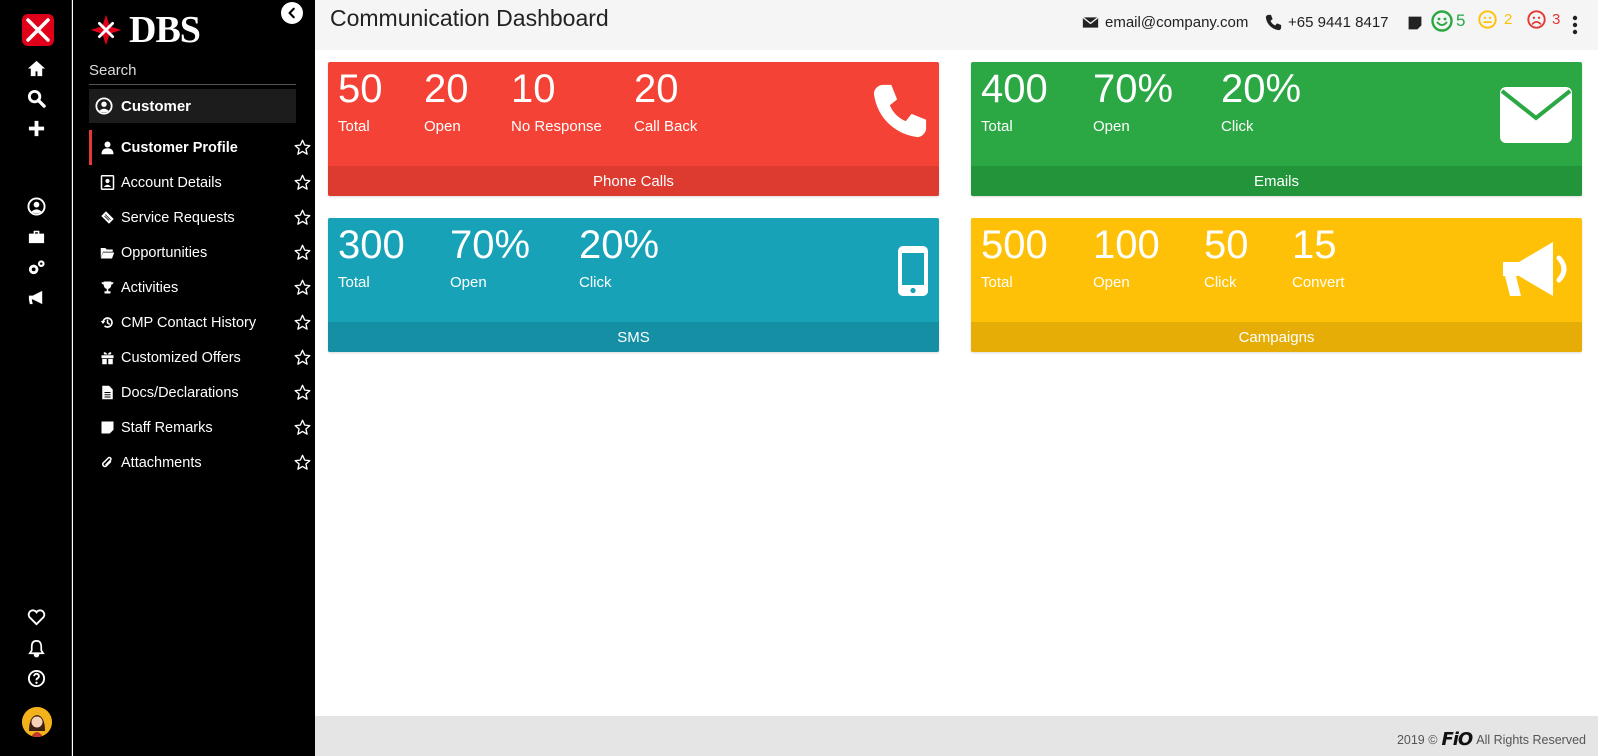  Describe the element at coordinates (1014, 245) in the screenshot. I see `stat-value: 500` at that location.